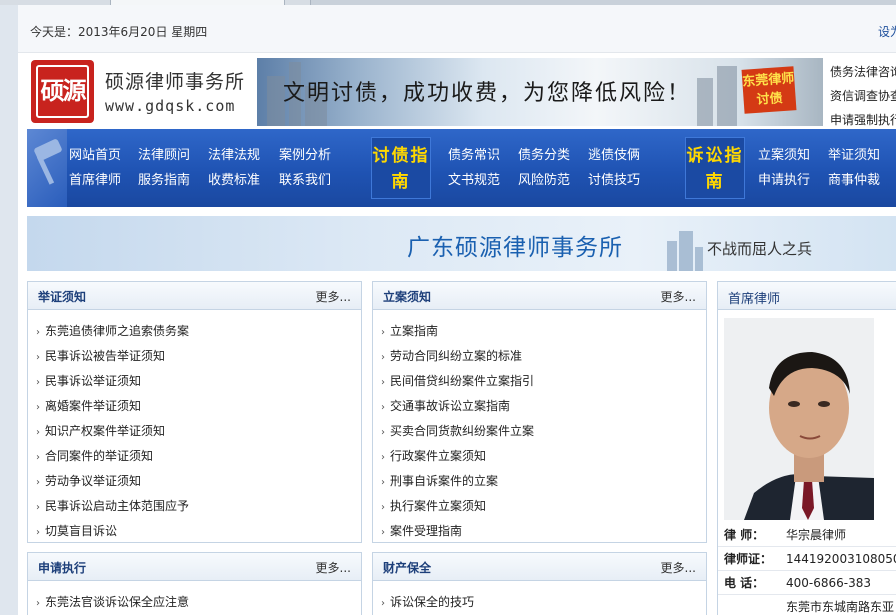 Image resolution: width=896 pixels, height=615 pixels. What do you see at coordinates (194, 583) in the screenshot?
I see `execution-panel: 申请执行 更多... › 东莞法官谈诉讼保全应注意` at bounding box center [194, 583].